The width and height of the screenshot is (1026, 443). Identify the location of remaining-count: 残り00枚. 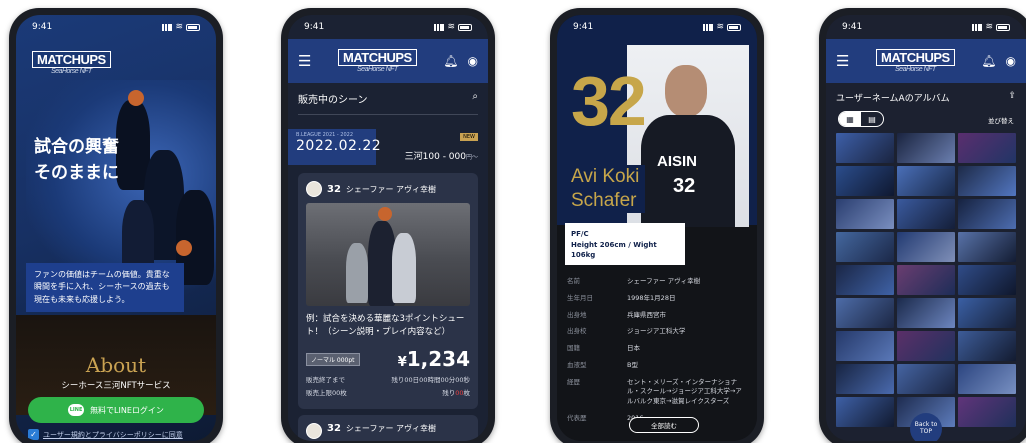
(456, 393).